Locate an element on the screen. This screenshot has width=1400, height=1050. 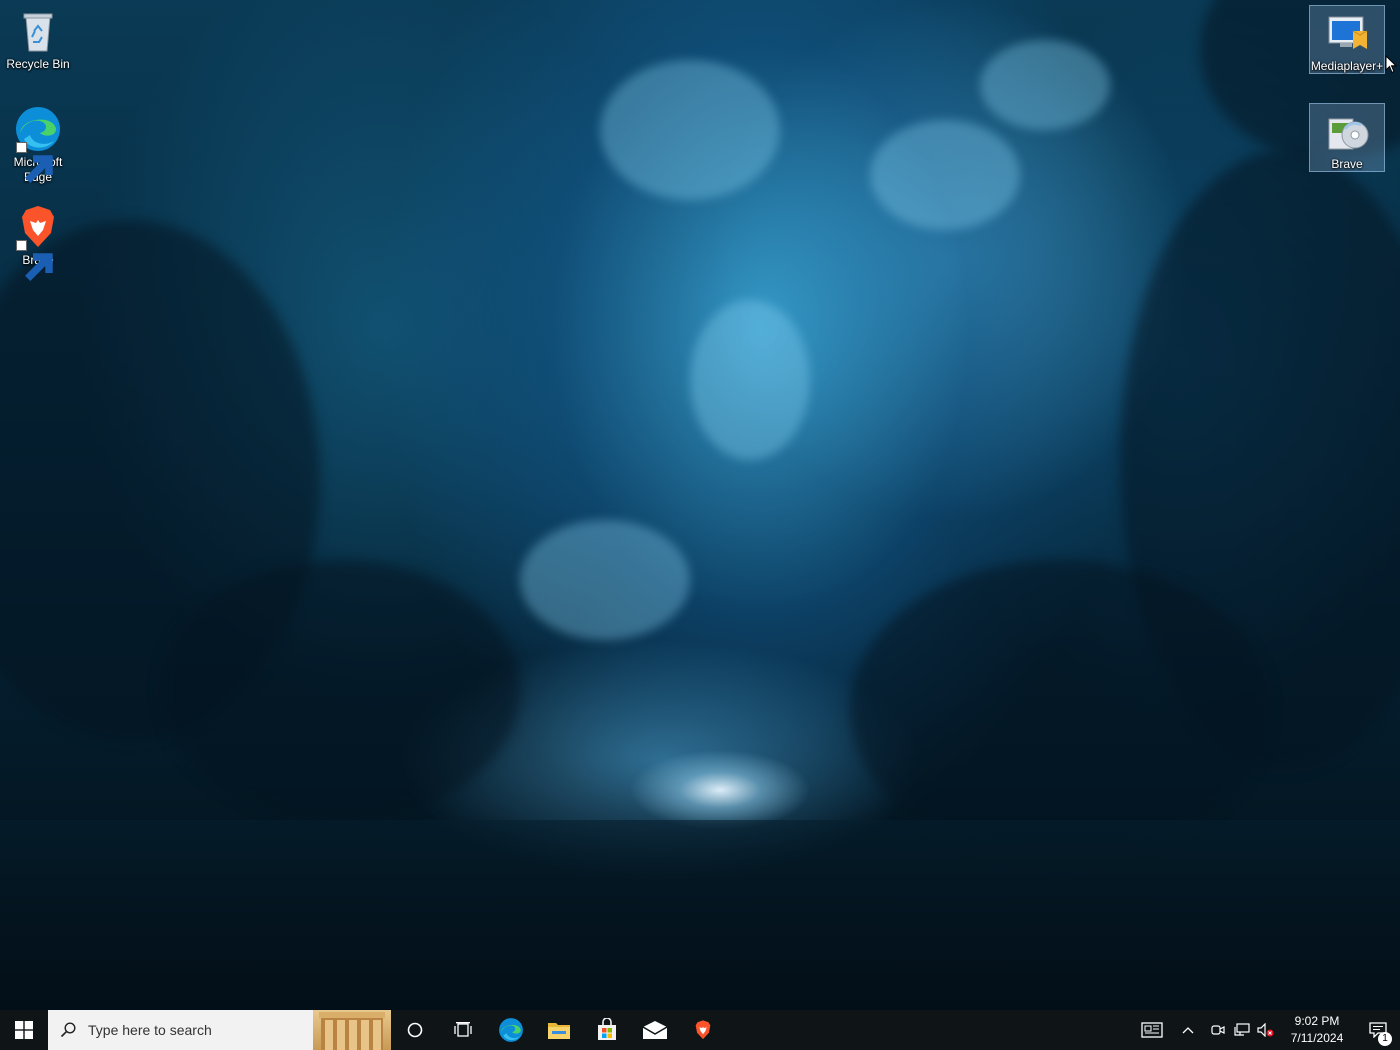
mediaplayer-icon is located at coordinates (1347, 33).